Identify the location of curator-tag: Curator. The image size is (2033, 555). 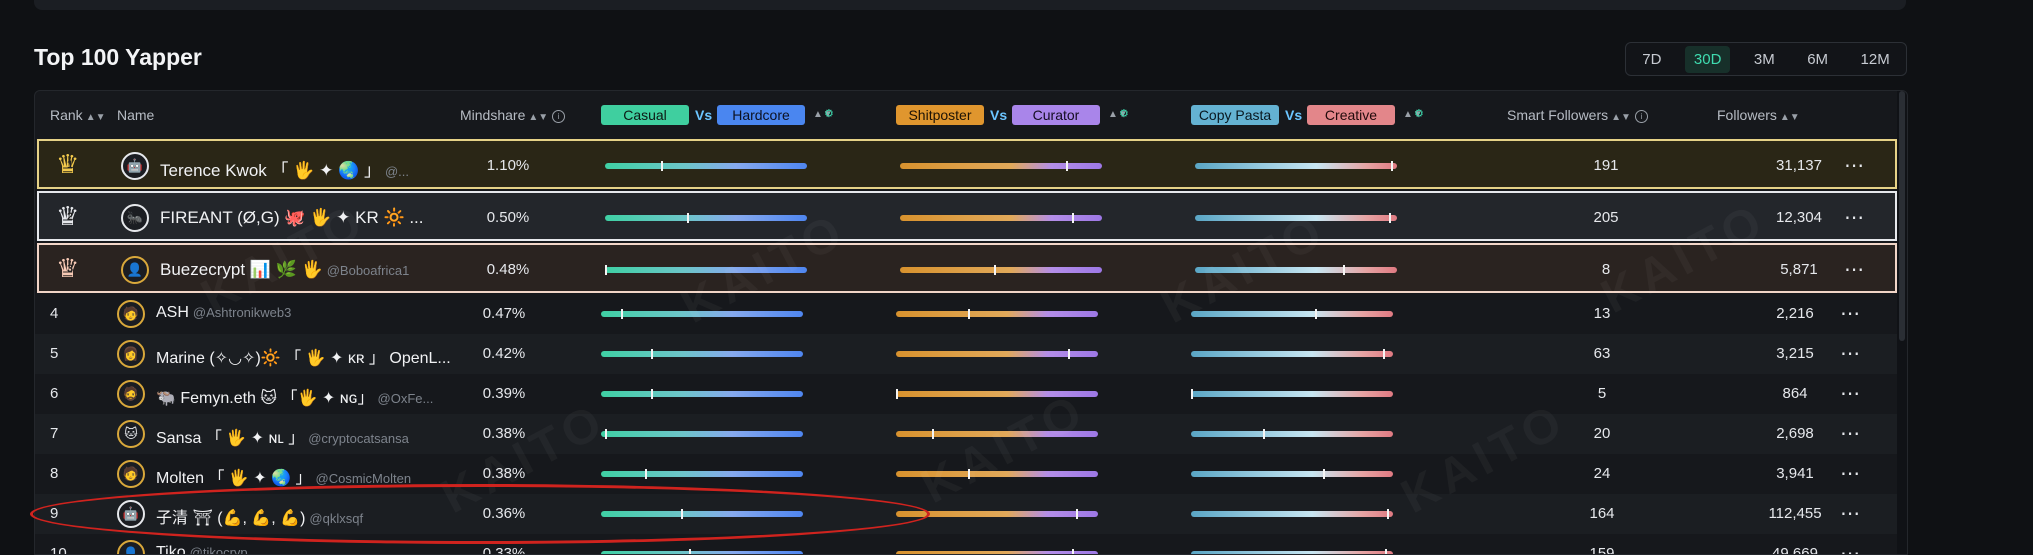
(1056, 115).